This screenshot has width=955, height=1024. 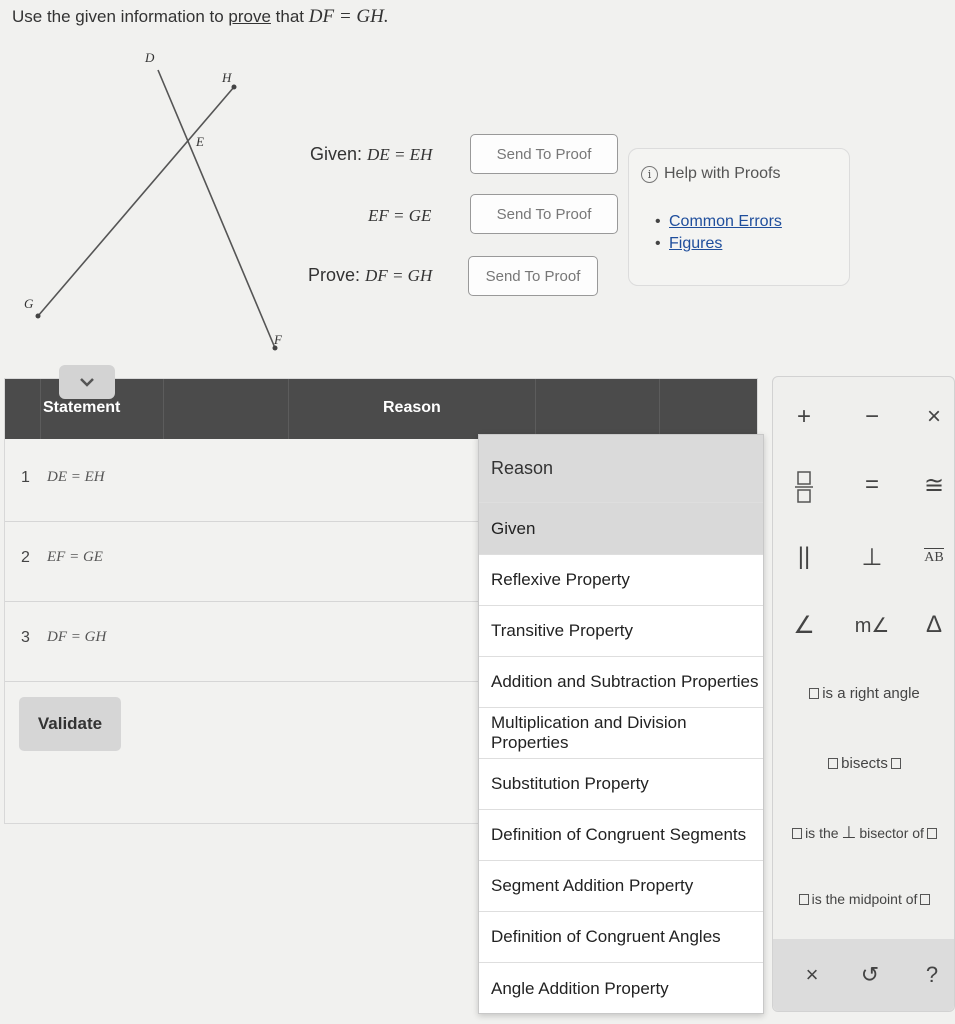 I want to click on fraction-icon, so click(x=804, y=487).